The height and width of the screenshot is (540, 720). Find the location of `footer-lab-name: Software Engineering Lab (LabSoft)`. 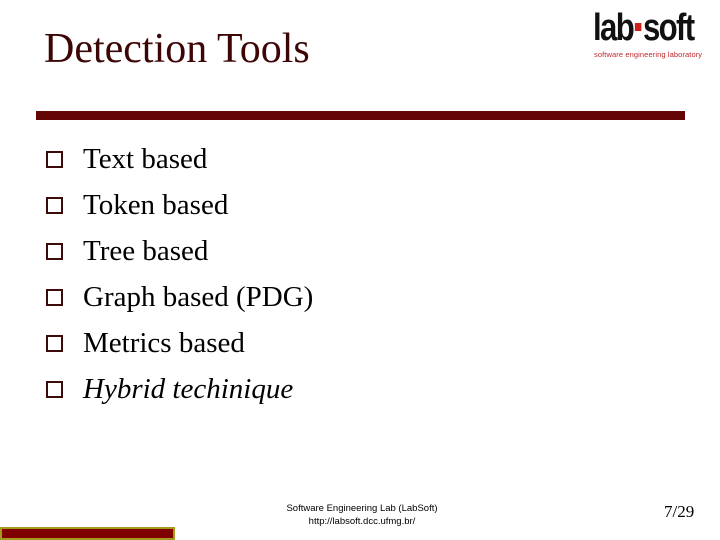

footer-lab-name: Software Engineering Lab (LabSoft) is located at coordinates (362, 508).